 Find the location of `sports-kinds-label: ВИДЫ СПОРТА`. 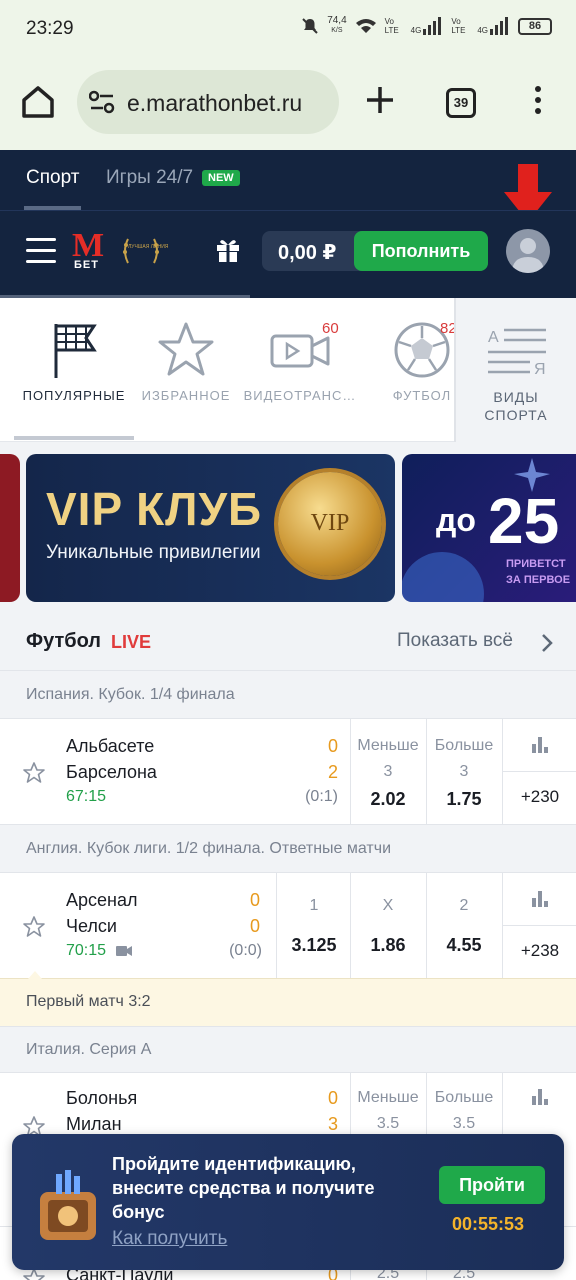

sports-kinds-label: ВИДЫ СПОРТА is located at coordinates (516, 406).